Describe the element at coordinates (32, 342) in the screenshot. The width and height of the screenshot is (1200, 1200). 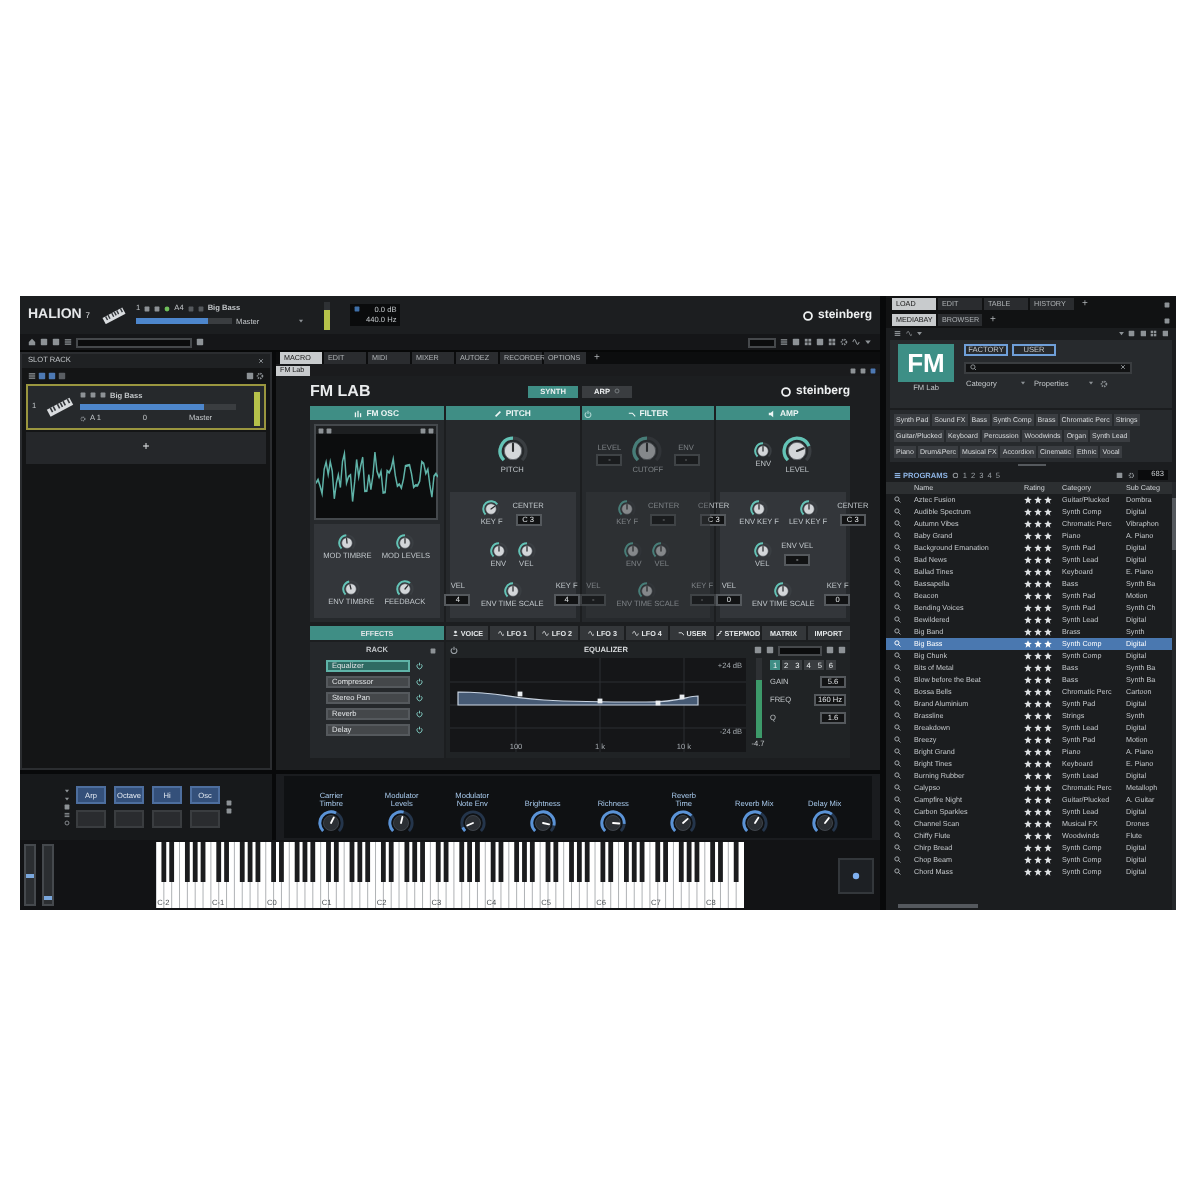
I see `home-icon` at that location.